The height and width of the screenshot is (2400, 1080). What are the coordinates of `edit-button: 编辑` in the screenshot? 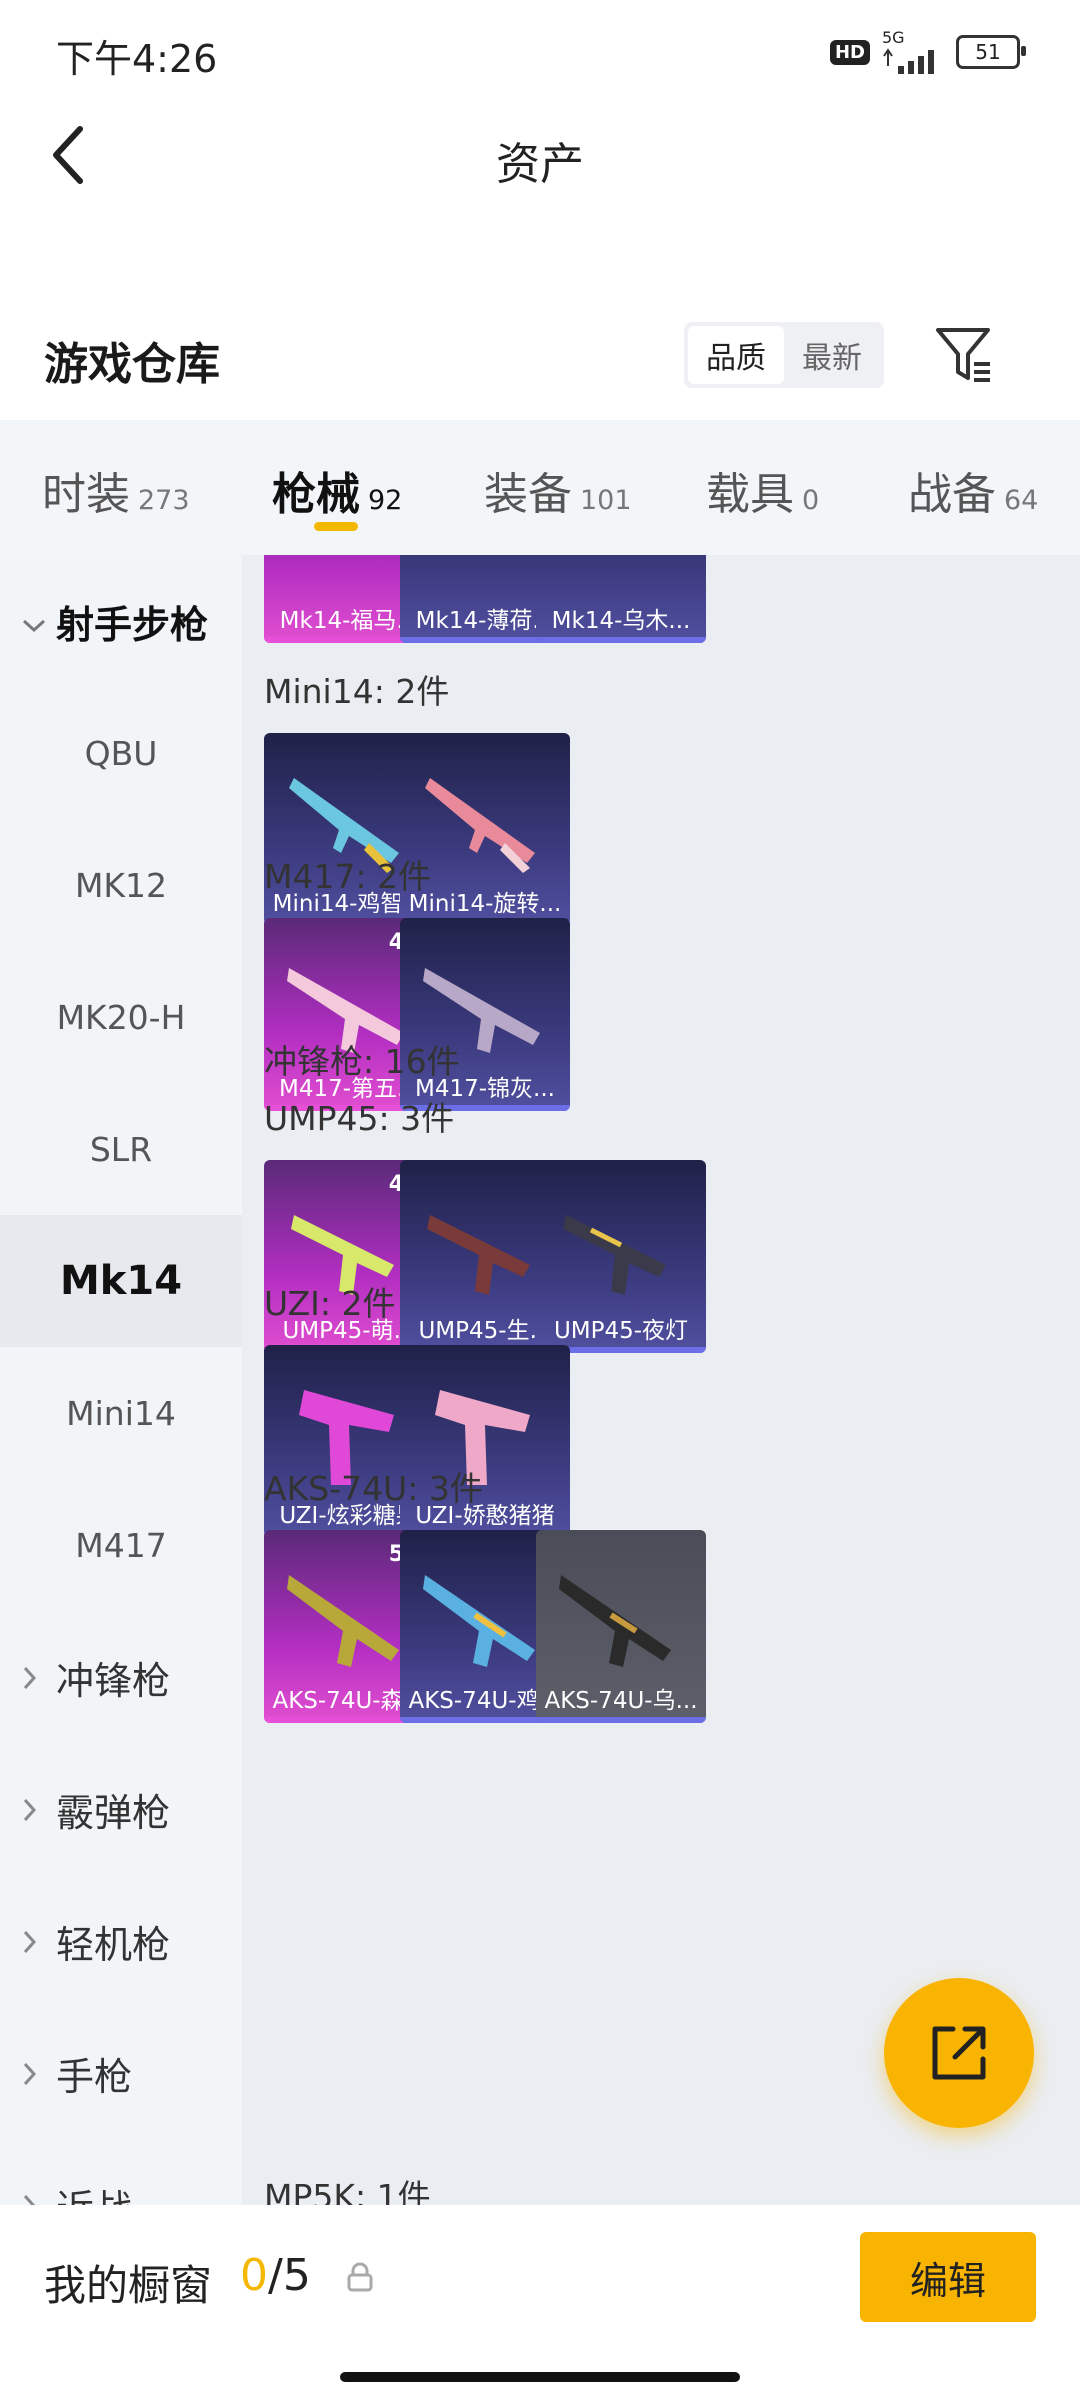 It's located at (948, 2277).